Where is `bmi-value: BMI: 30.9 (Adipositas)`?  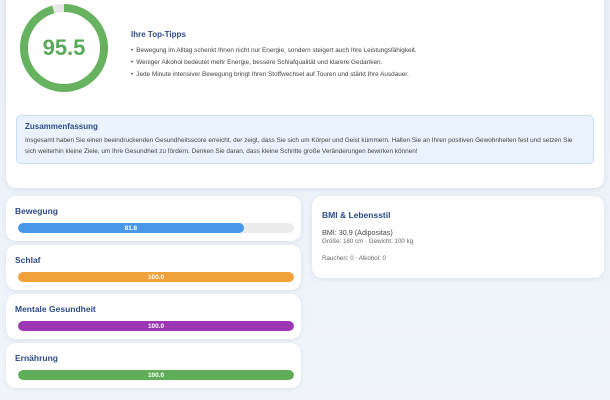 bmi-value: BMI: 30.9 (Adipositas) is located at coordinates (357, 232).